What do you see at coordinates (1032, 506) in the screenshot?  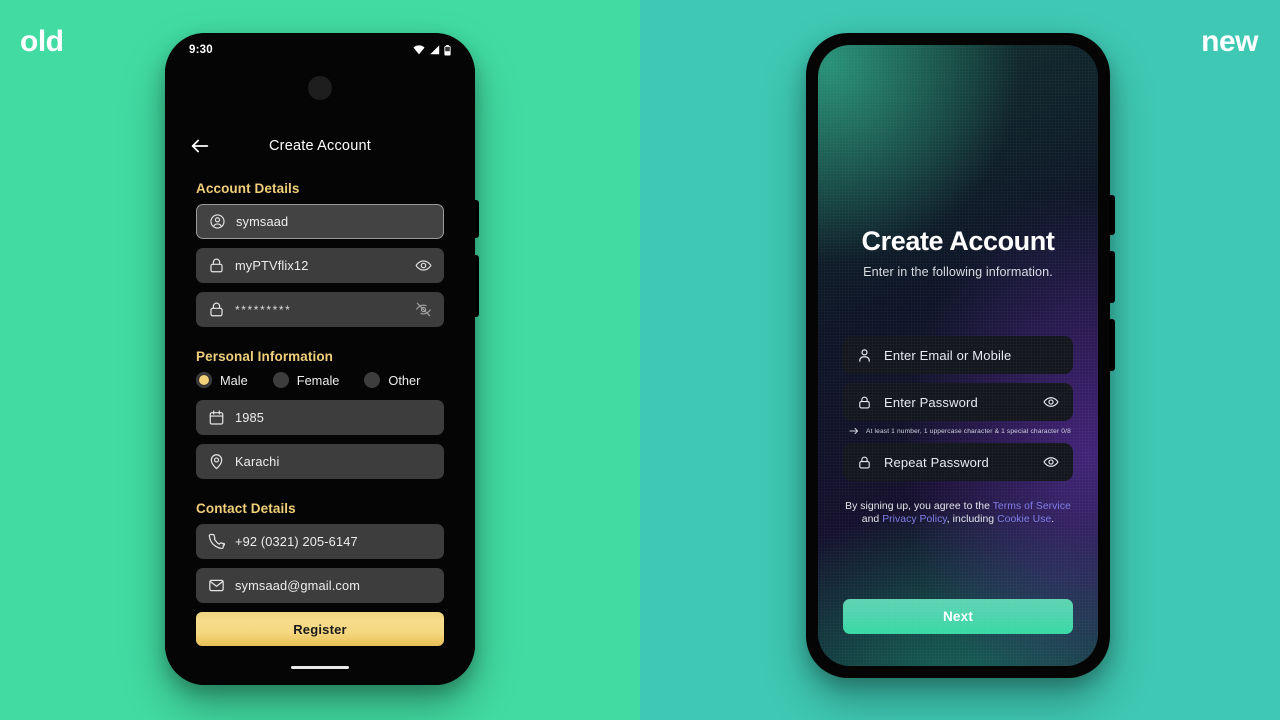 I see `terms-of-service-link: Terms of Service` at bounding box center [1032, 506].